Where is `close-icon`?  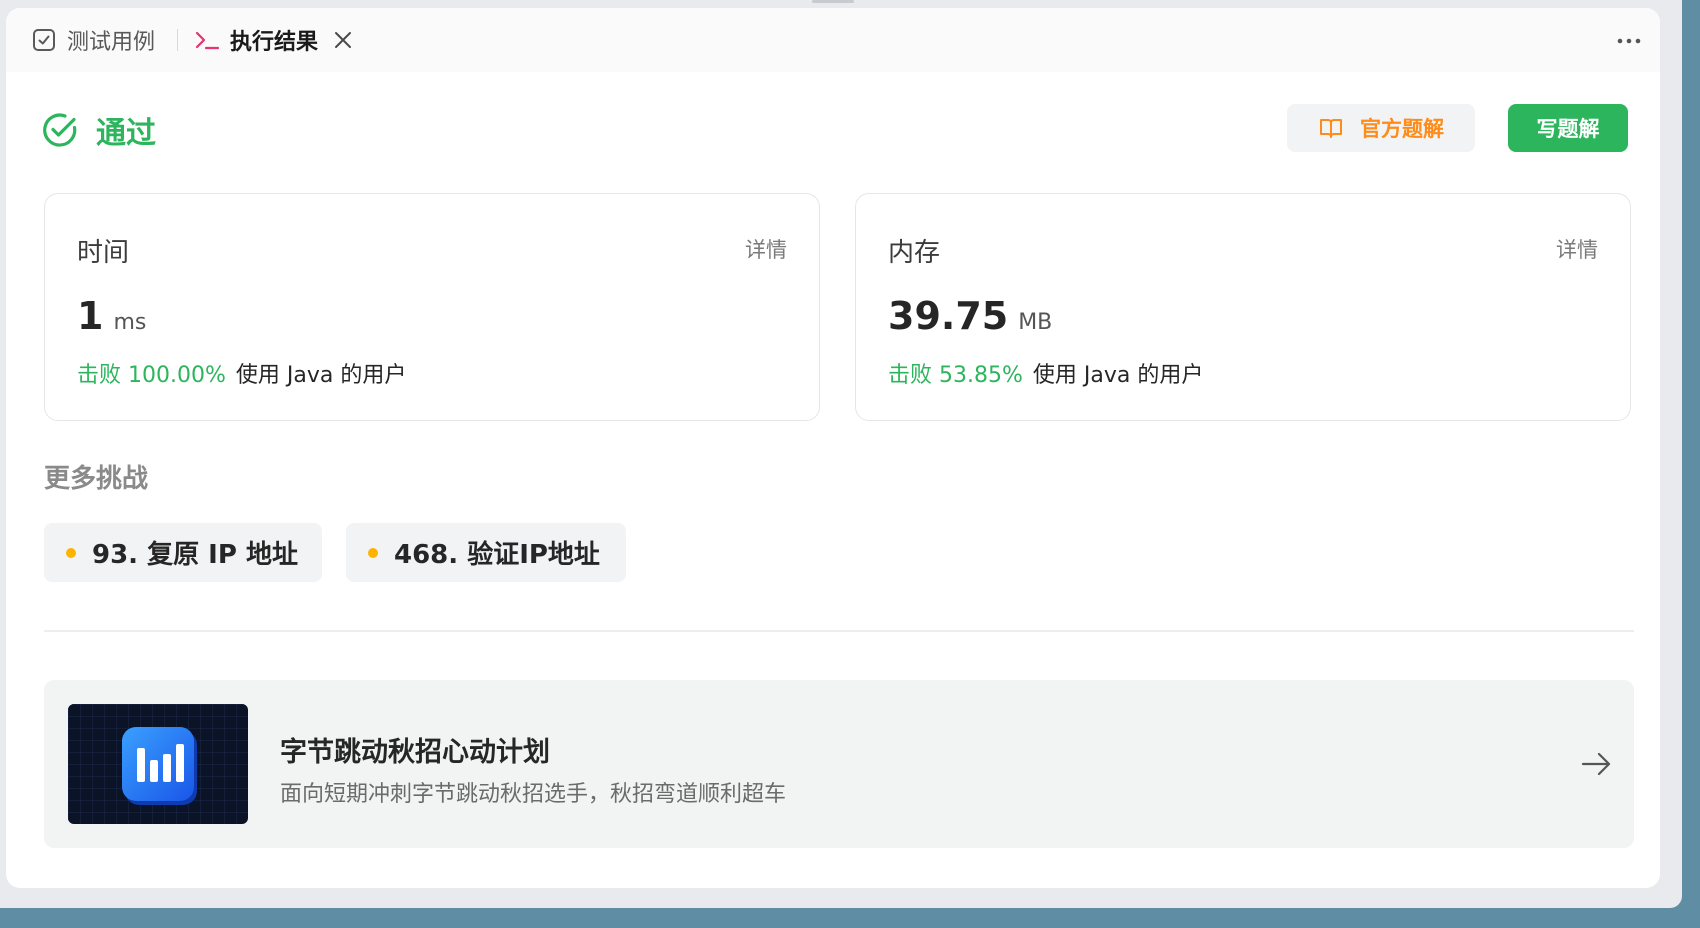
close-icon is located at coordinates (343, 40).